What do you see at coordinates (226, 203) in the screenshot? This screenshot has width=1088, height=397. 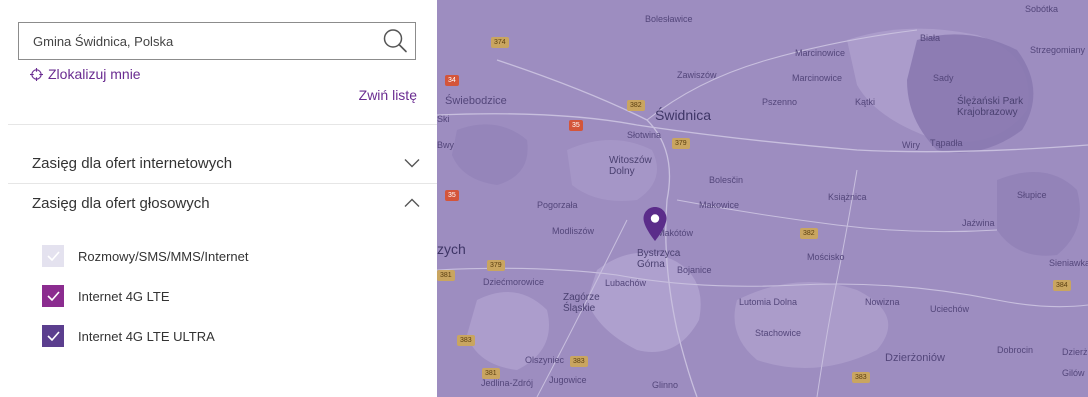 I see `accordion-voice-offers: Zasięg dla ofert głosowych` at bounding box center [226, 203].